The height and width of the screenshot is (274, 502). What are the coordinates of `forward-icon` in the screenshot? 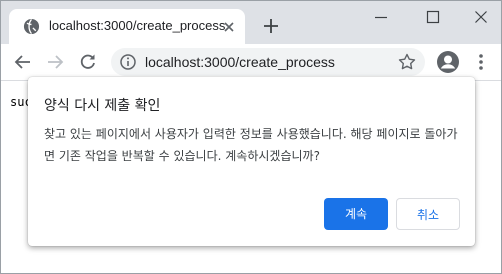 It's located at (55, 62).